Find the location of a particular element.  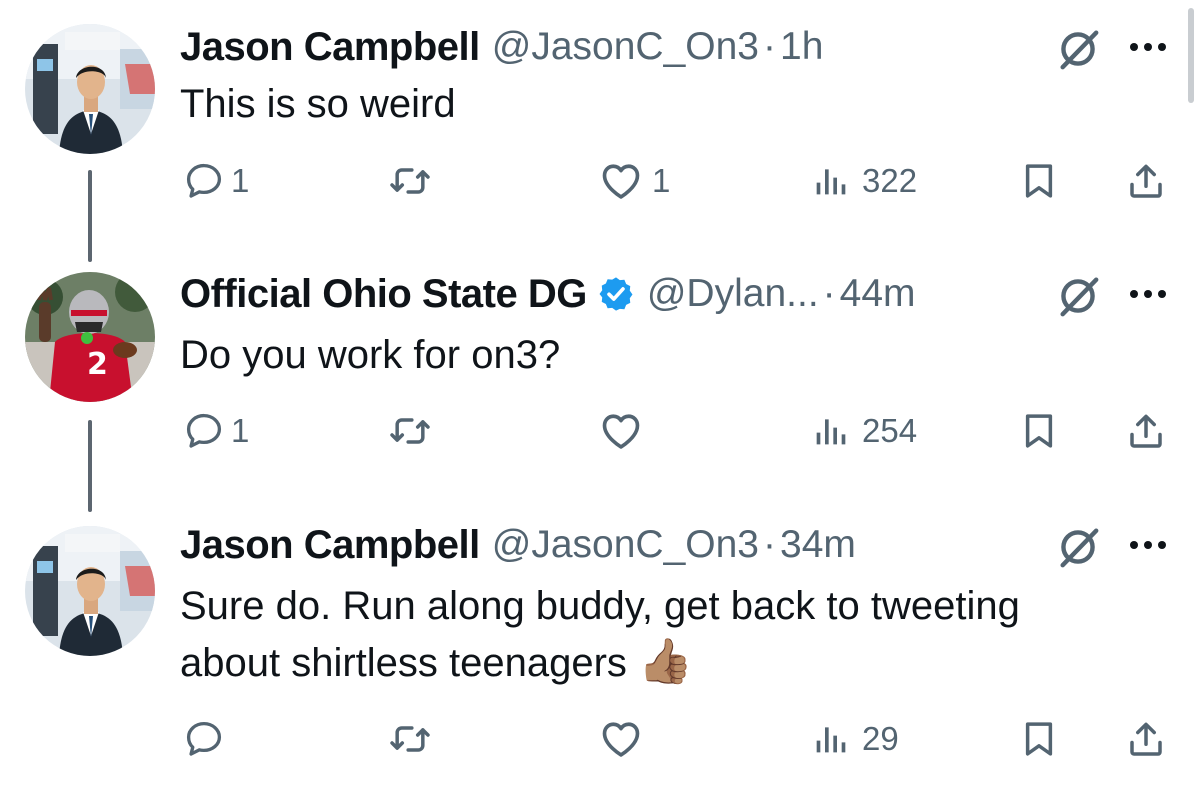

views-button: 322 is located at coordinates (863, 181).